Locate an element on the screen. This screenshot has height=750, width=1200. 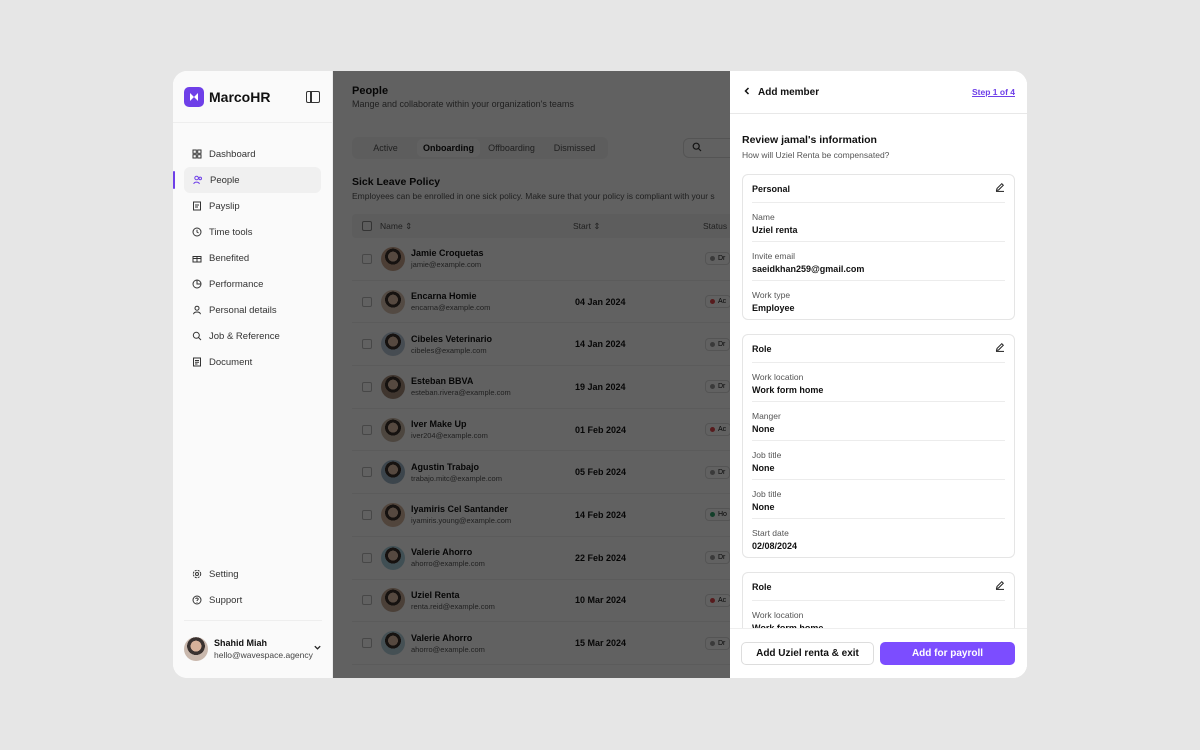
page-title: People is located at coordinates (370, 91).